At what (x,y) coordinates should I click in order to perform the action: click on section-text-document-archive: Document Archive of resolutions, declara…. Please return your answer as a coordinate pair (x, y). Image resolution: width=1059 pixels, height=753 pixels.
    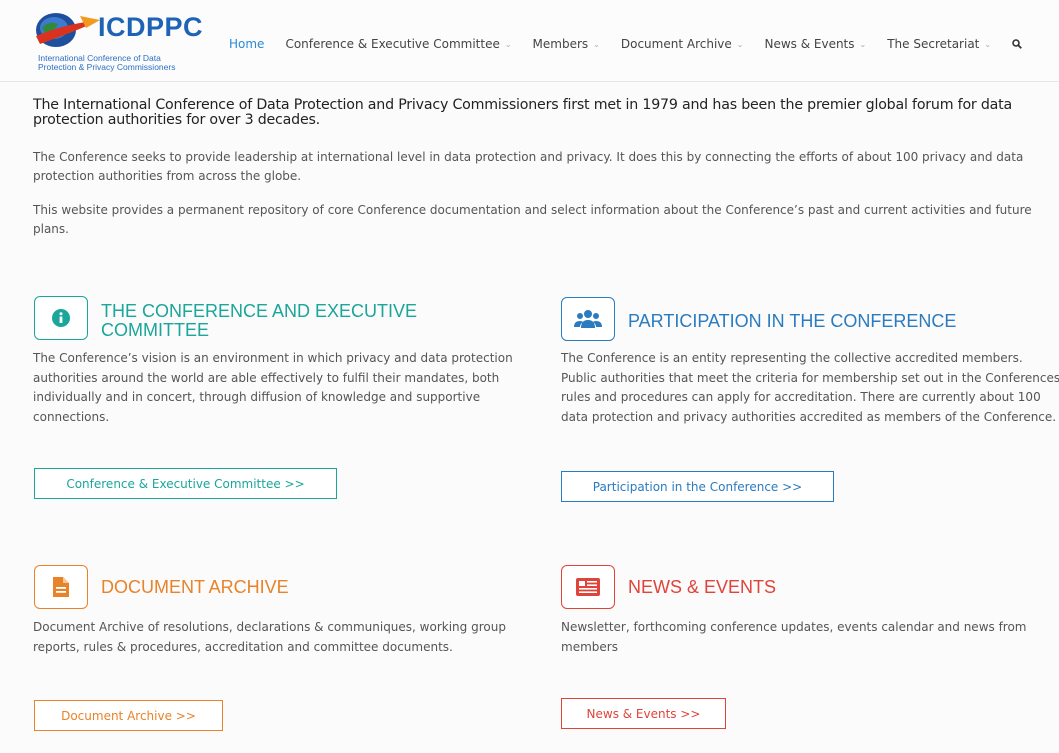
    Looking at the image, I should click on (269, 637).